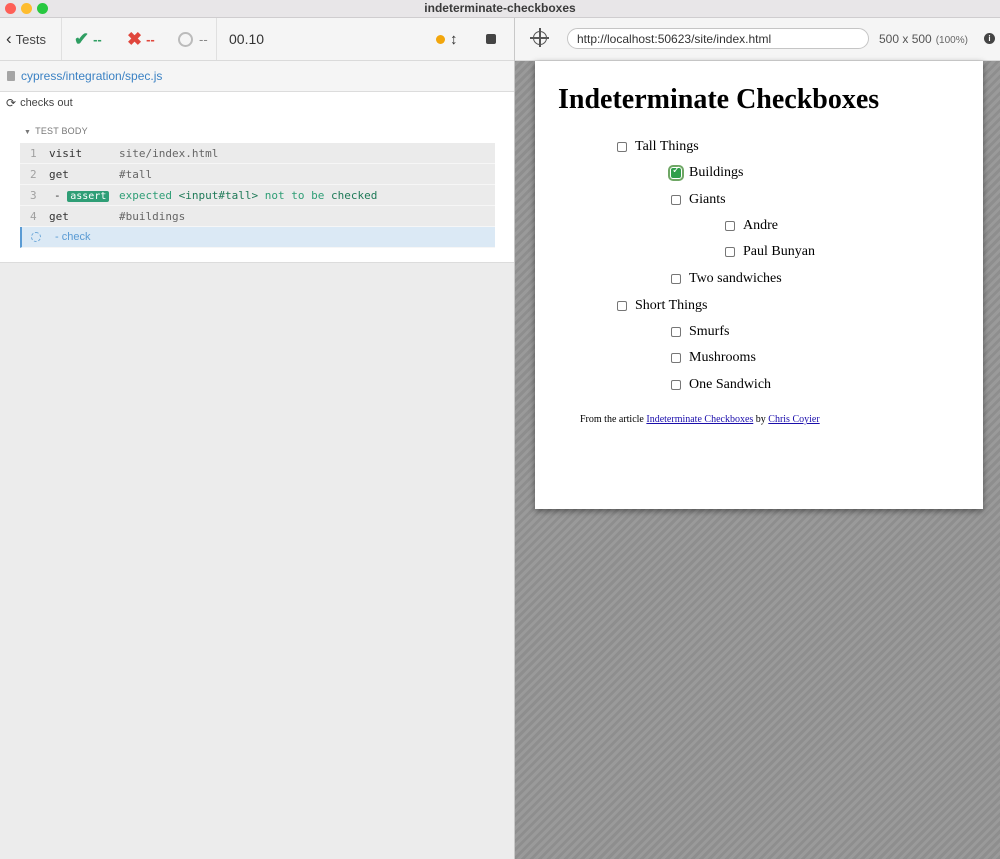 The height and width of the screenshot is (859, 1000). I want to click on failed-count: ✖ --, so click(141, 38).